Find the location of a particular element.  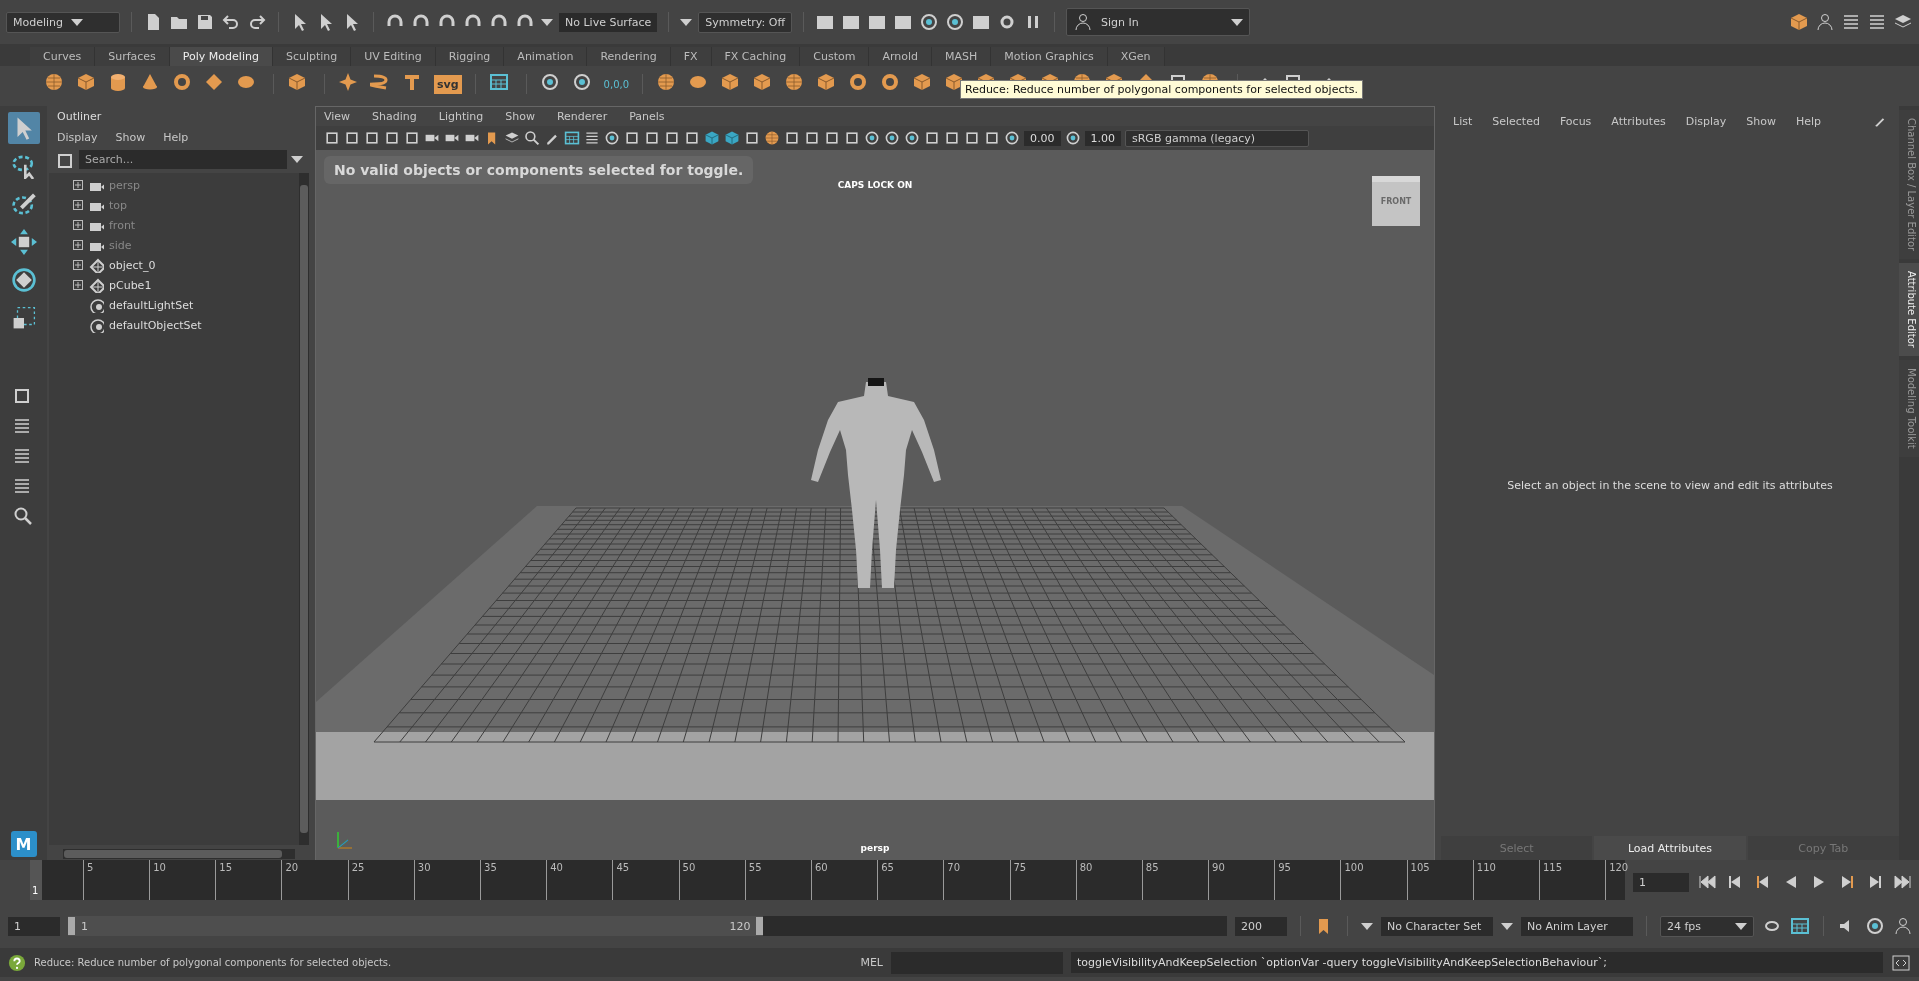

help-line-text: Reduce: Reduce number of polygonal components for selected objects. is located at coordinates (213, 962).